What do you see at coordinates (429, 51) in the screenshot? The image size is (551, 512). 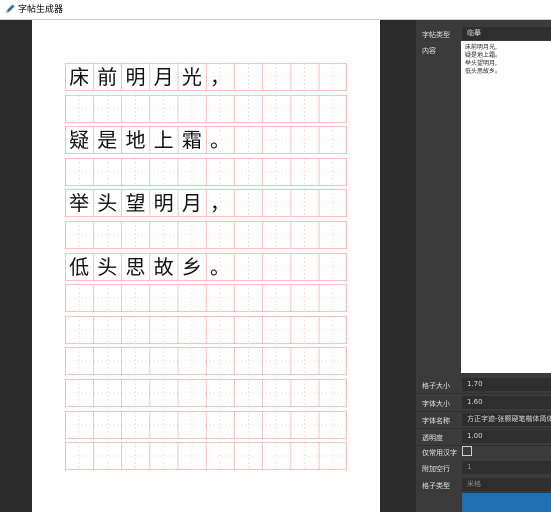 I see `content-label: 内容` at bounding box center [429, 51].